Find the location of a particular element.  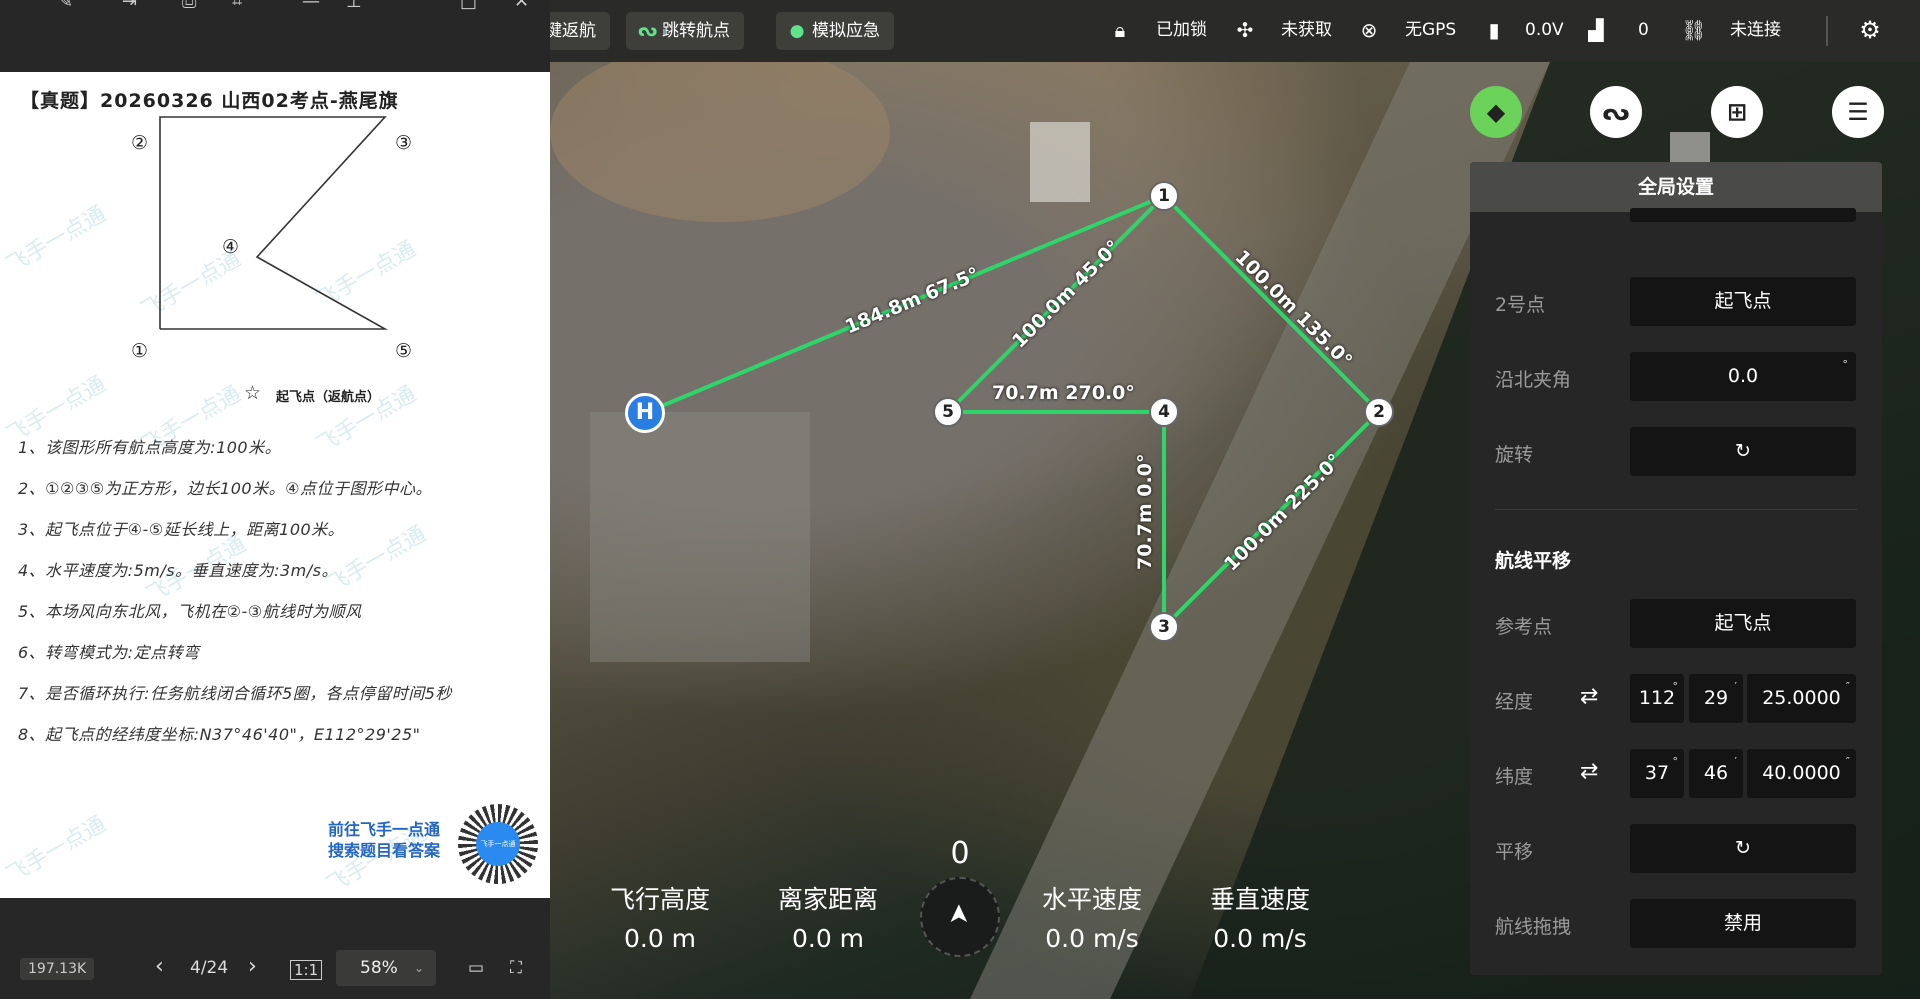

rule-line: 6、转弯模式为:定点转弯 is located at coordinates (109, 652).